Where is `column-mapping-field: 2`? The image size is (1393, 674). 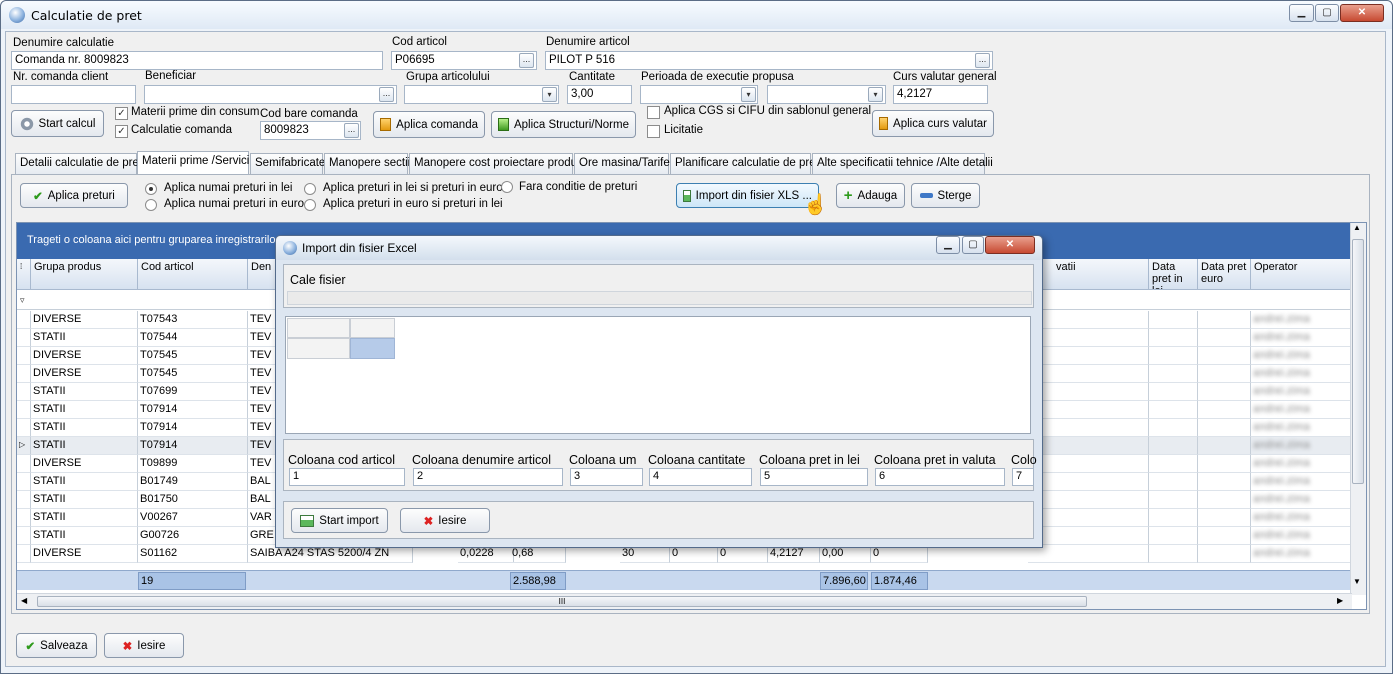 column-mapping-field: 2 is located at coordinates (488, 477).